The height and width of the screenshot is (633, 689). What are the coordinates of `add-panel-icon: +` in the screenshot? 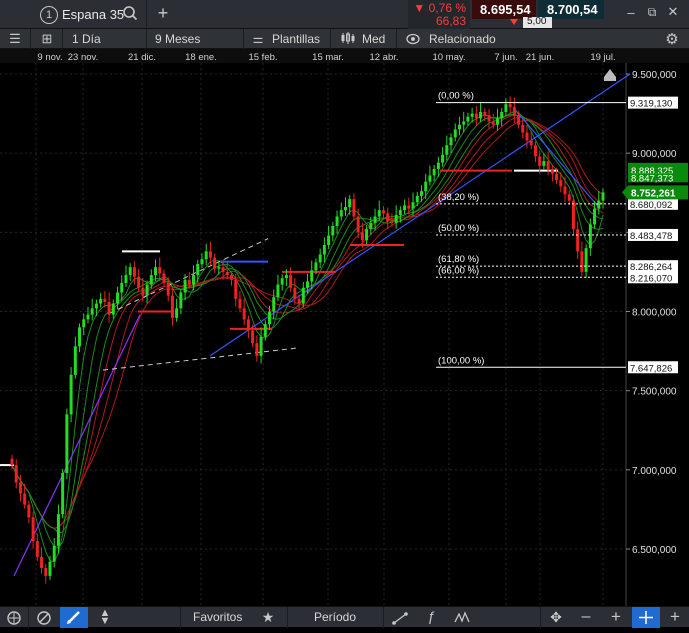 It's located at (675, 617).